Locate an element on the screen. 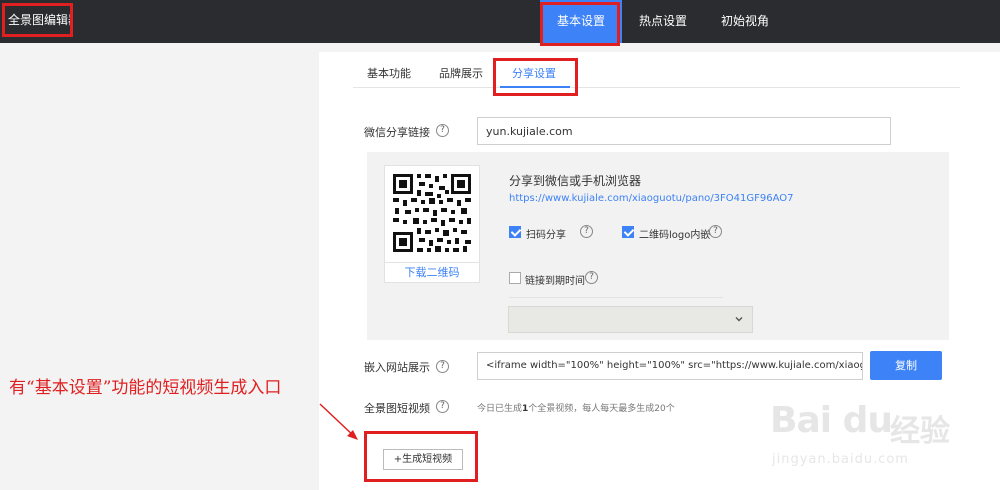 Image resolution: width=1000 pixels, height=490 pixels. wechat-share-link-input is located at coordinates (684, 131).